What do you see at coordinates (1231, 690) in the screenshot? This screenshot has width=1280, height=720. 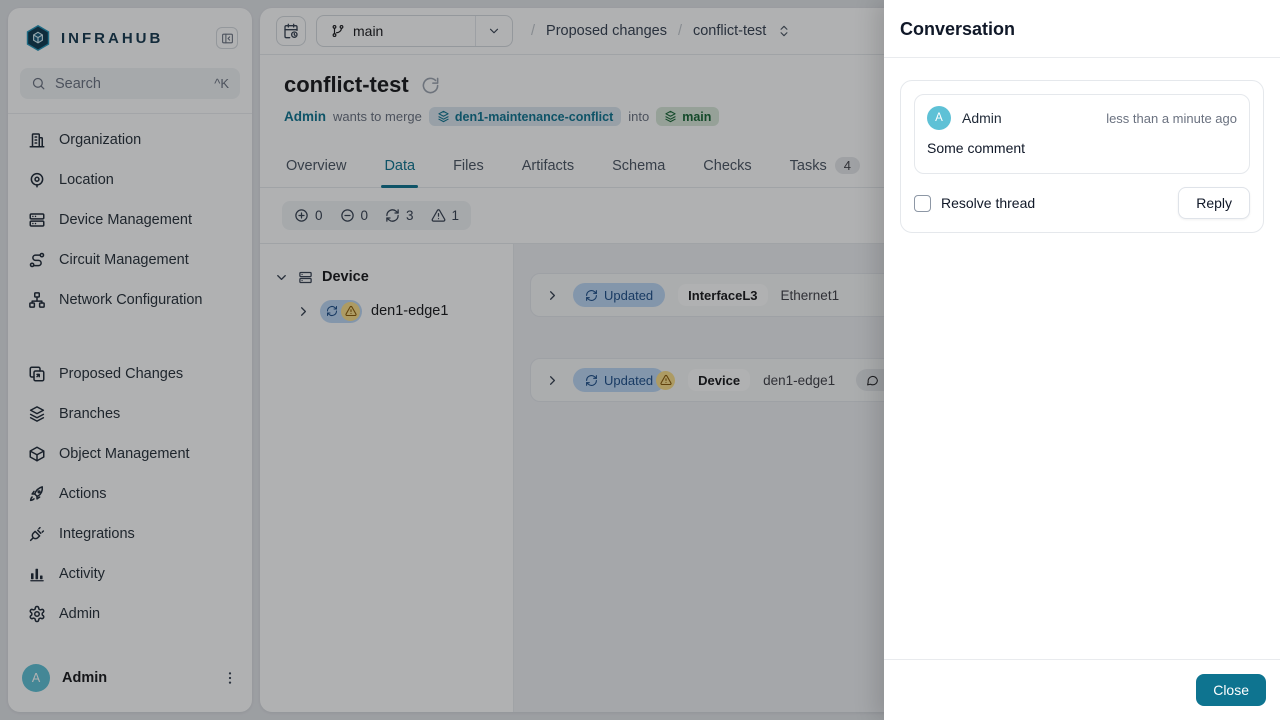 I see `close-button: Close` at bounding box center [1231, 690].